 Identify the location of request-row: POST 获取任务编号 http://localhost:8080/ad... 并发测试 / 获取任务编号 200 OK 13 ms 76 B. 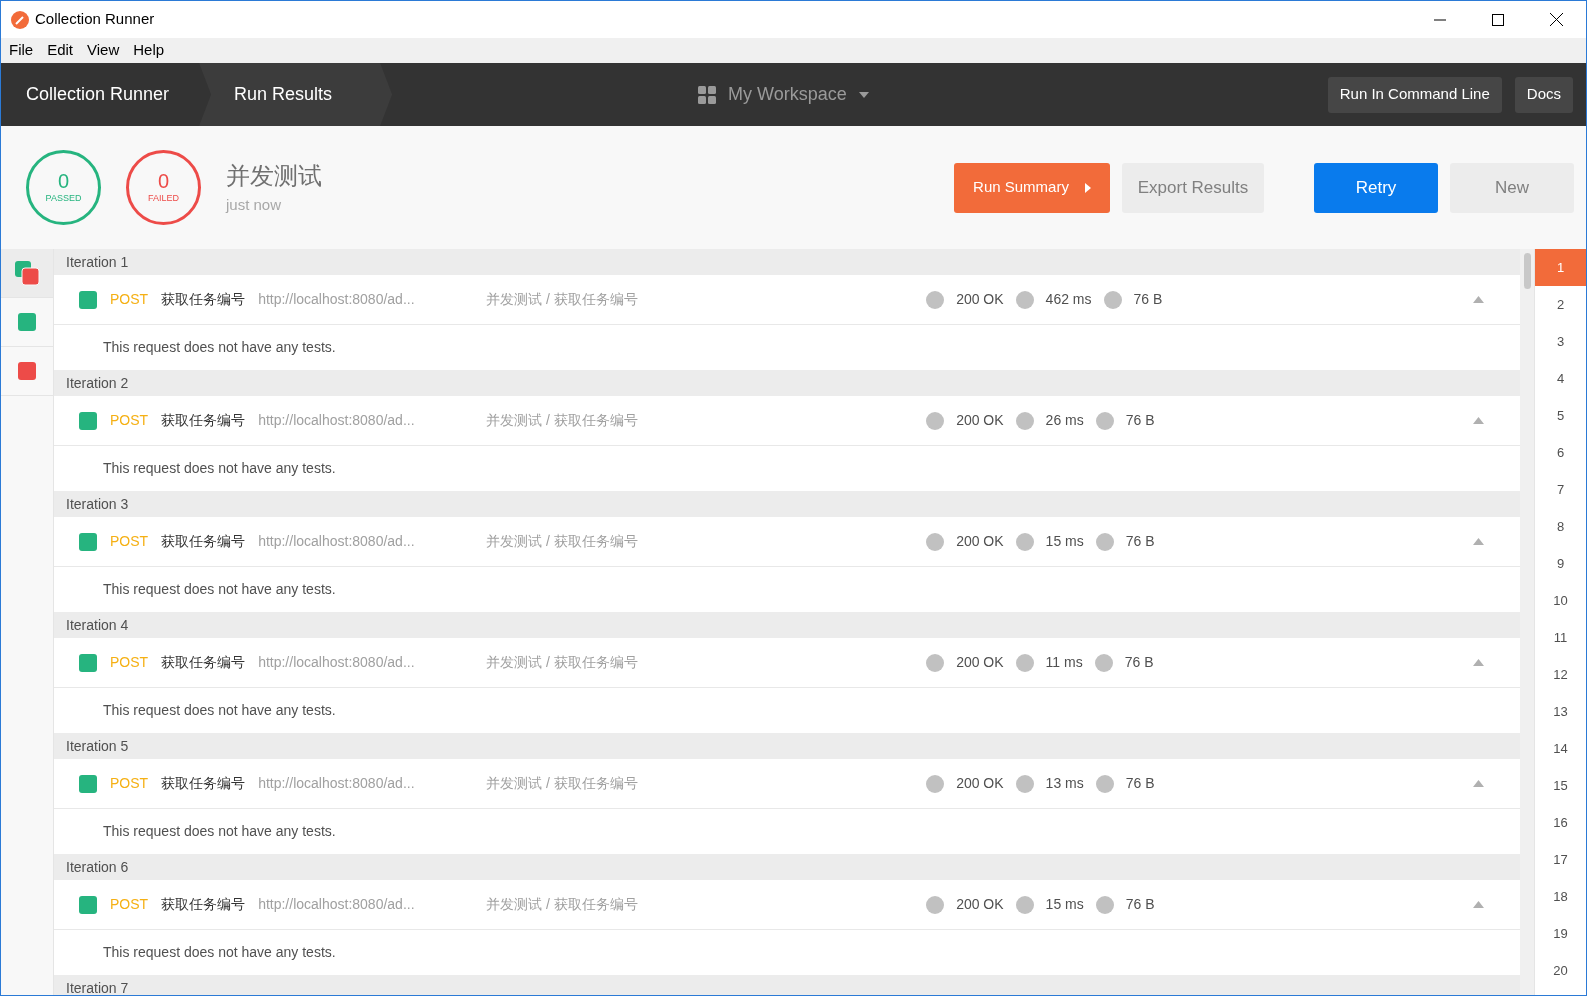
(787, 784).